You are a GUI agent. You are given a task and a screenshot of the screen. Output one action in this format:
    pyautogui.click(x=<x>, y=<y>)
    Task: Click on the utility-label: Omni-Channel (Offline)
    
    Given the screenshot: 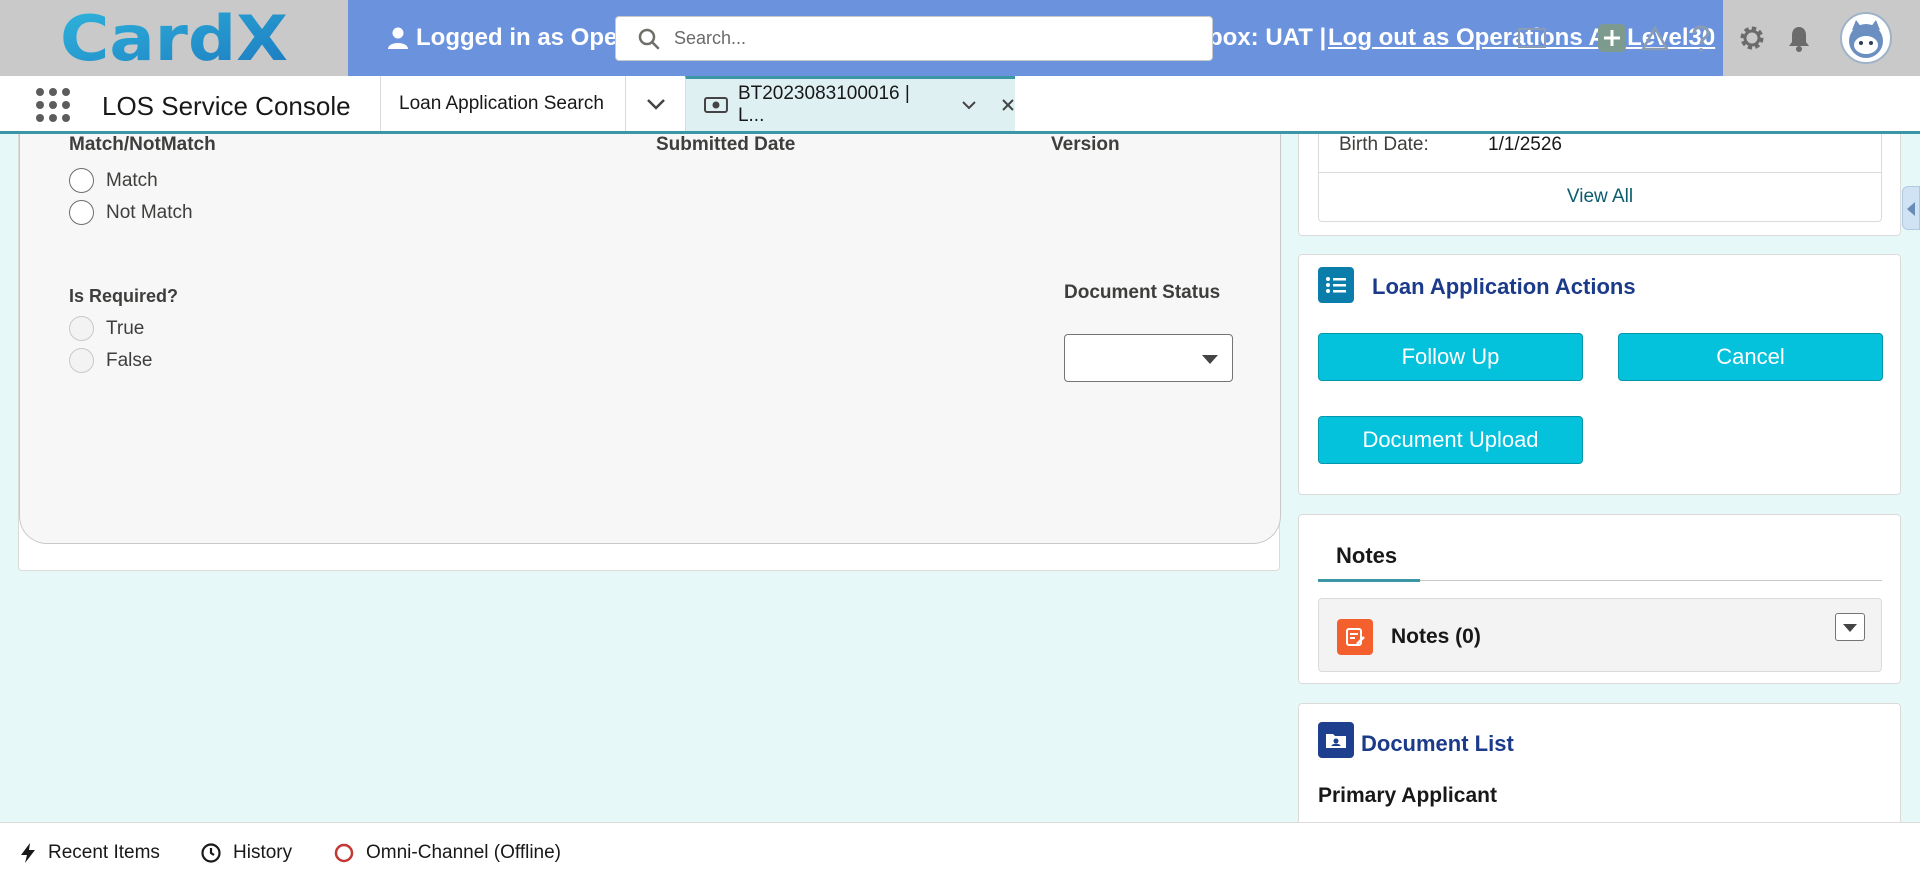 What is the action you would take?
    pyautogui.click(x=464, y=852)
    